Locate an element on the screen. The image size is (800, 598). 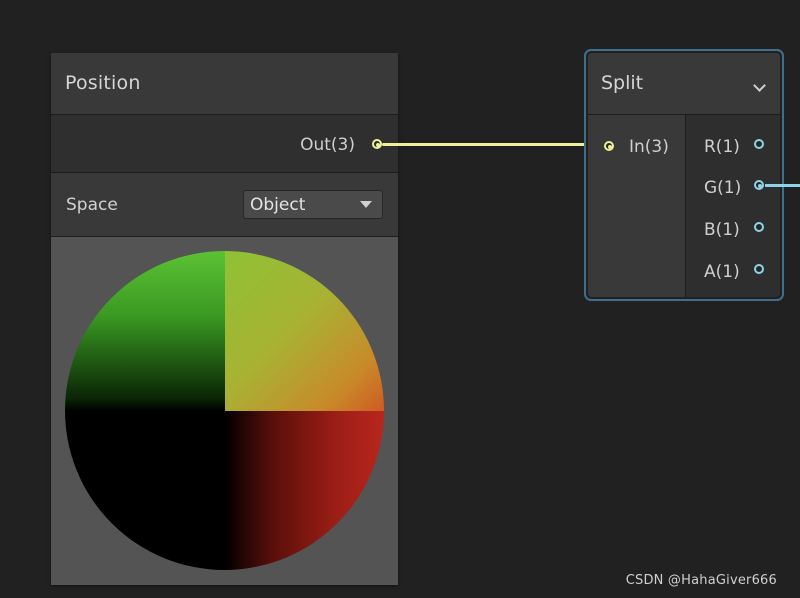
split-output-label-g: G(1) is located at coordinates (723, 188).